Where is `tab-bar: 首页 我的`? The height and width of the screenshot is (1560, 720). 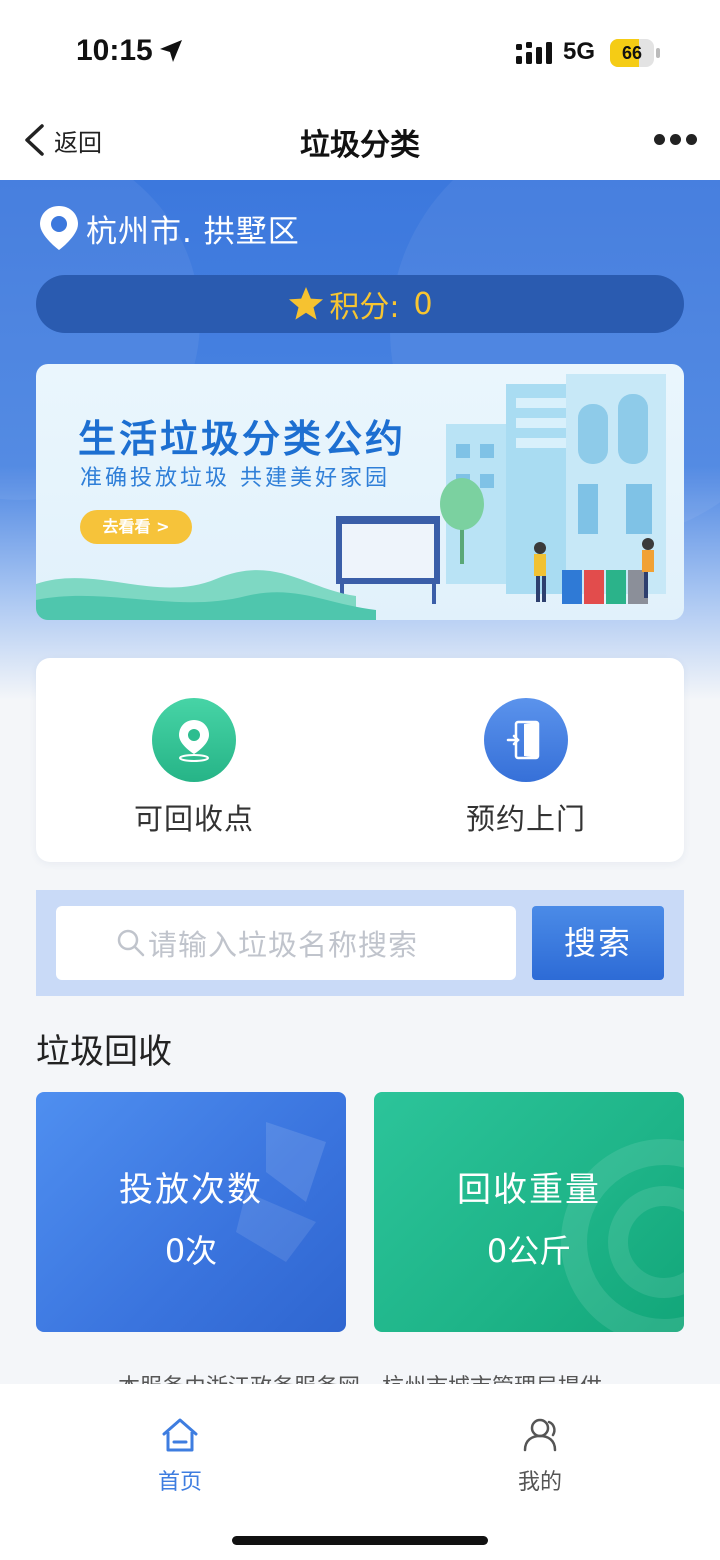
tab-bar: 首页 我的 is located at coordinates (360, 1472).